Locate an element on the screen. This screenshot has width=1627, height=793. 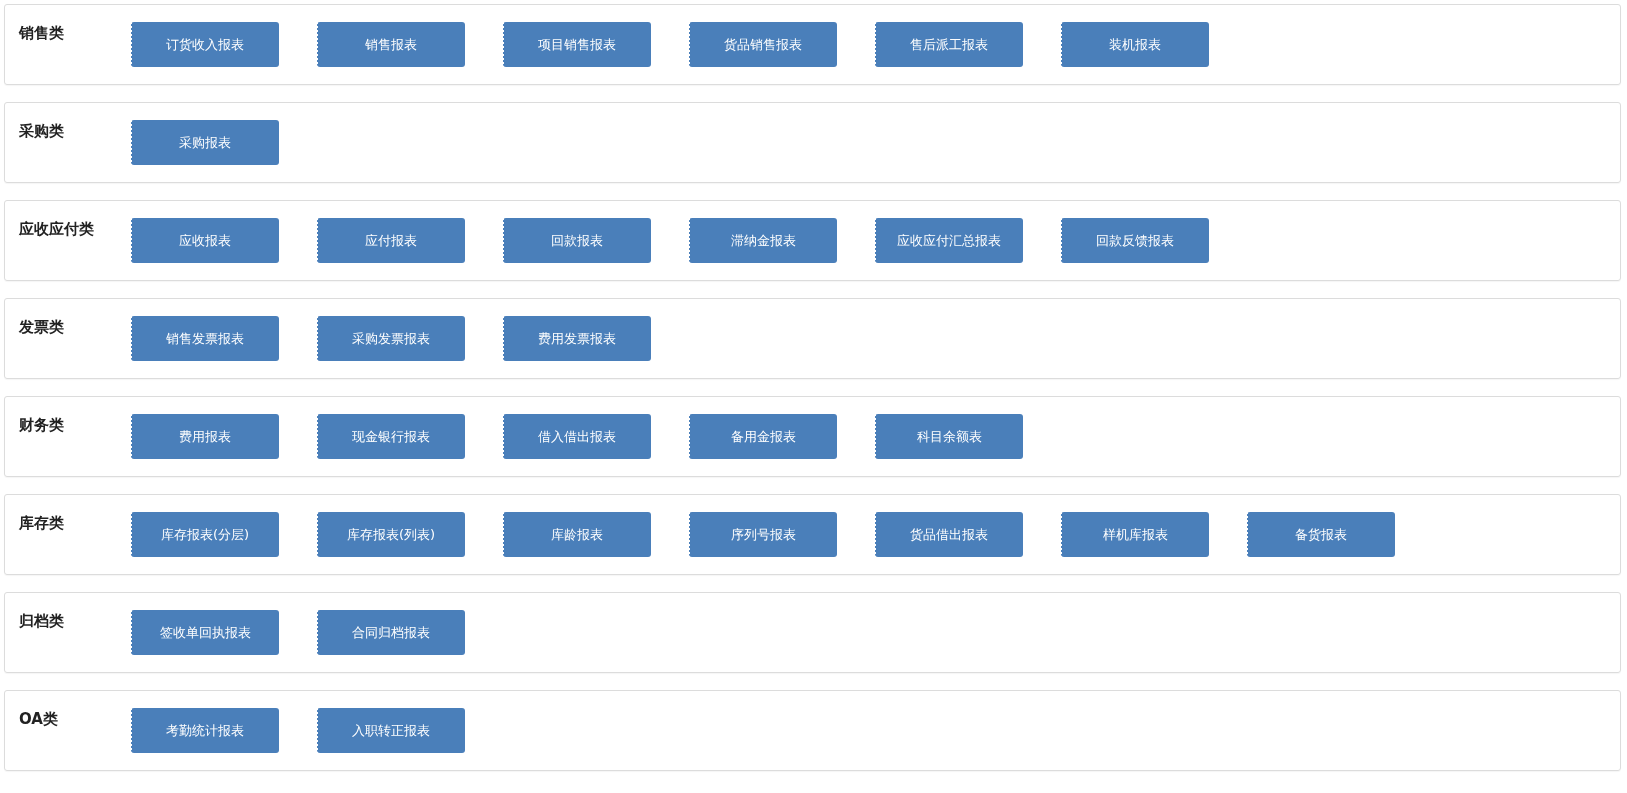
report-button: 费用发票报表 is located at coordinates (577, 338).